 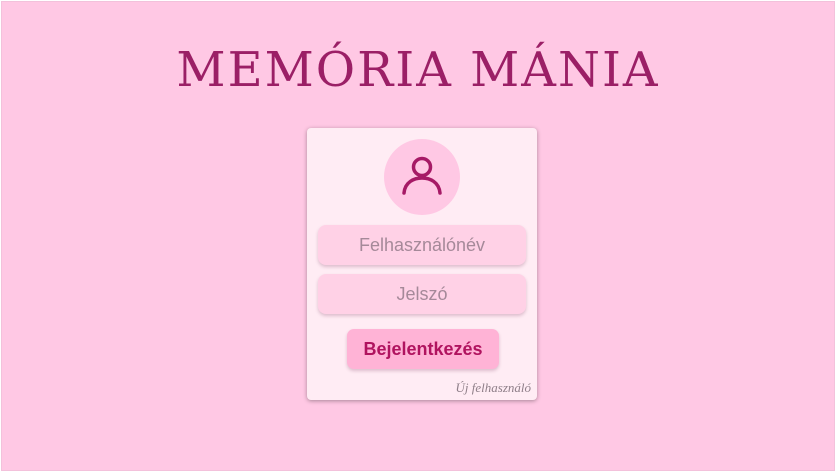 I want to click on login-button: Bejelentkezés, so click(x=423, y=349).